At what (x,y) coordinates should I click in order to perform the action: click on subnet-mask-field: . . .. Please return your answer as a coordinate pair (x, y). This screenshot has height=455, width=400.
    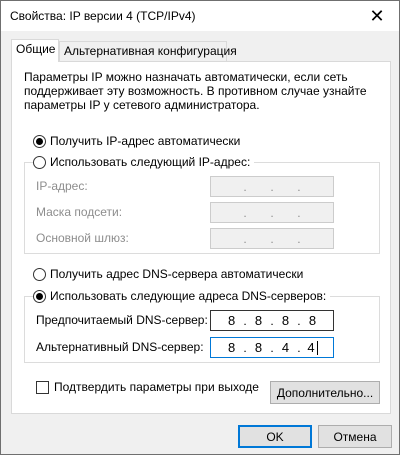
    Looking at the image, I should click on (272, 212).